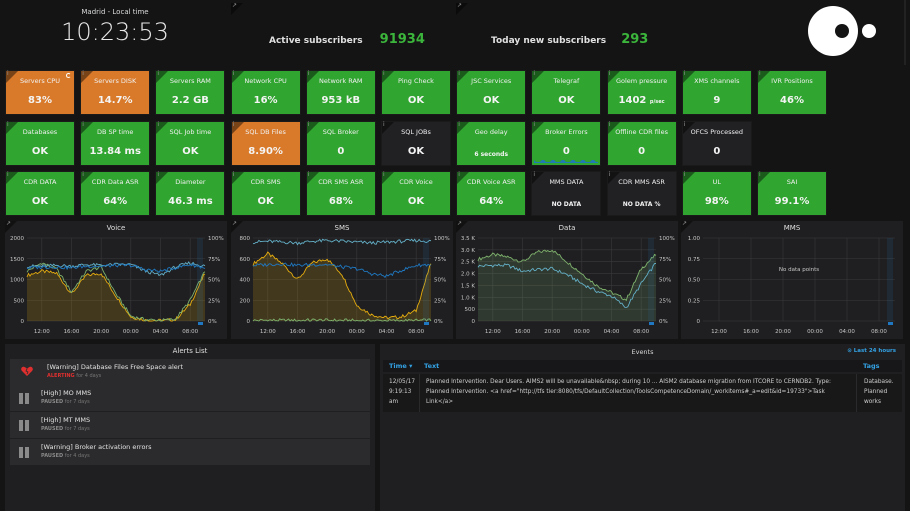 This screenshot has height=511, width=910. Describe the element at coordinates (431, 366) in the screenshot. I see `column-header-text: Text` at that location.